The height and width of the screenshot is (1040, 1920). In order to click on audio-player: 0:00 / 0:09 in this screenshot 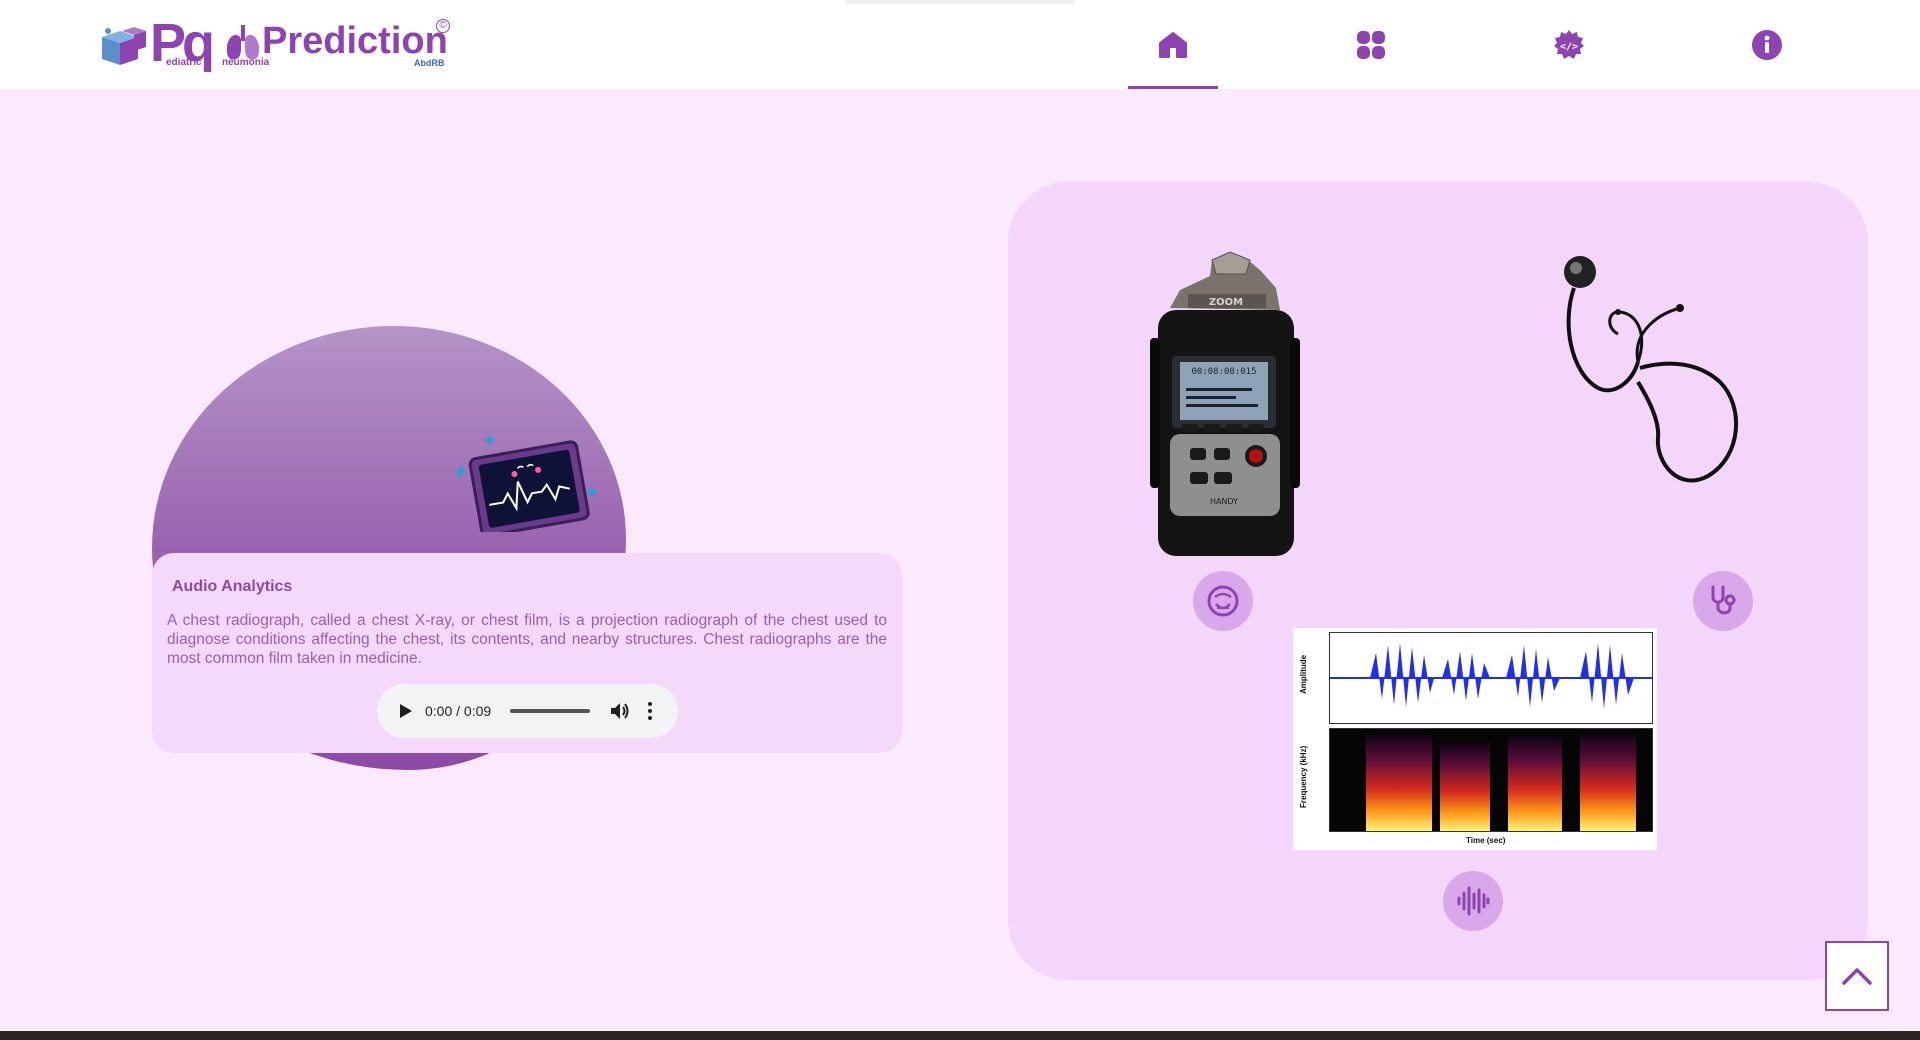, I will do `click(527, 711)`.